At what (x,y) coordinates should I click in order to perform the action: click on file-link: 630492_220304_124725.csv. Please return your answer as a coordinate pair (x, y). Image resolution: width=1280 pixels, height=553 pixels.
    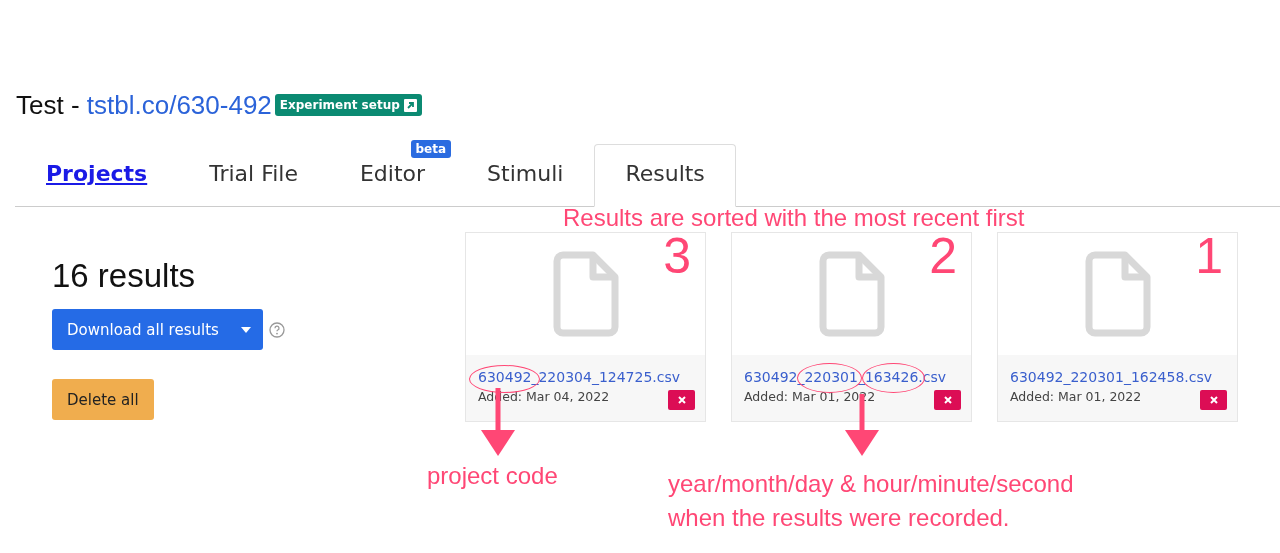
    Looking at the image, I should click on (579, 377).